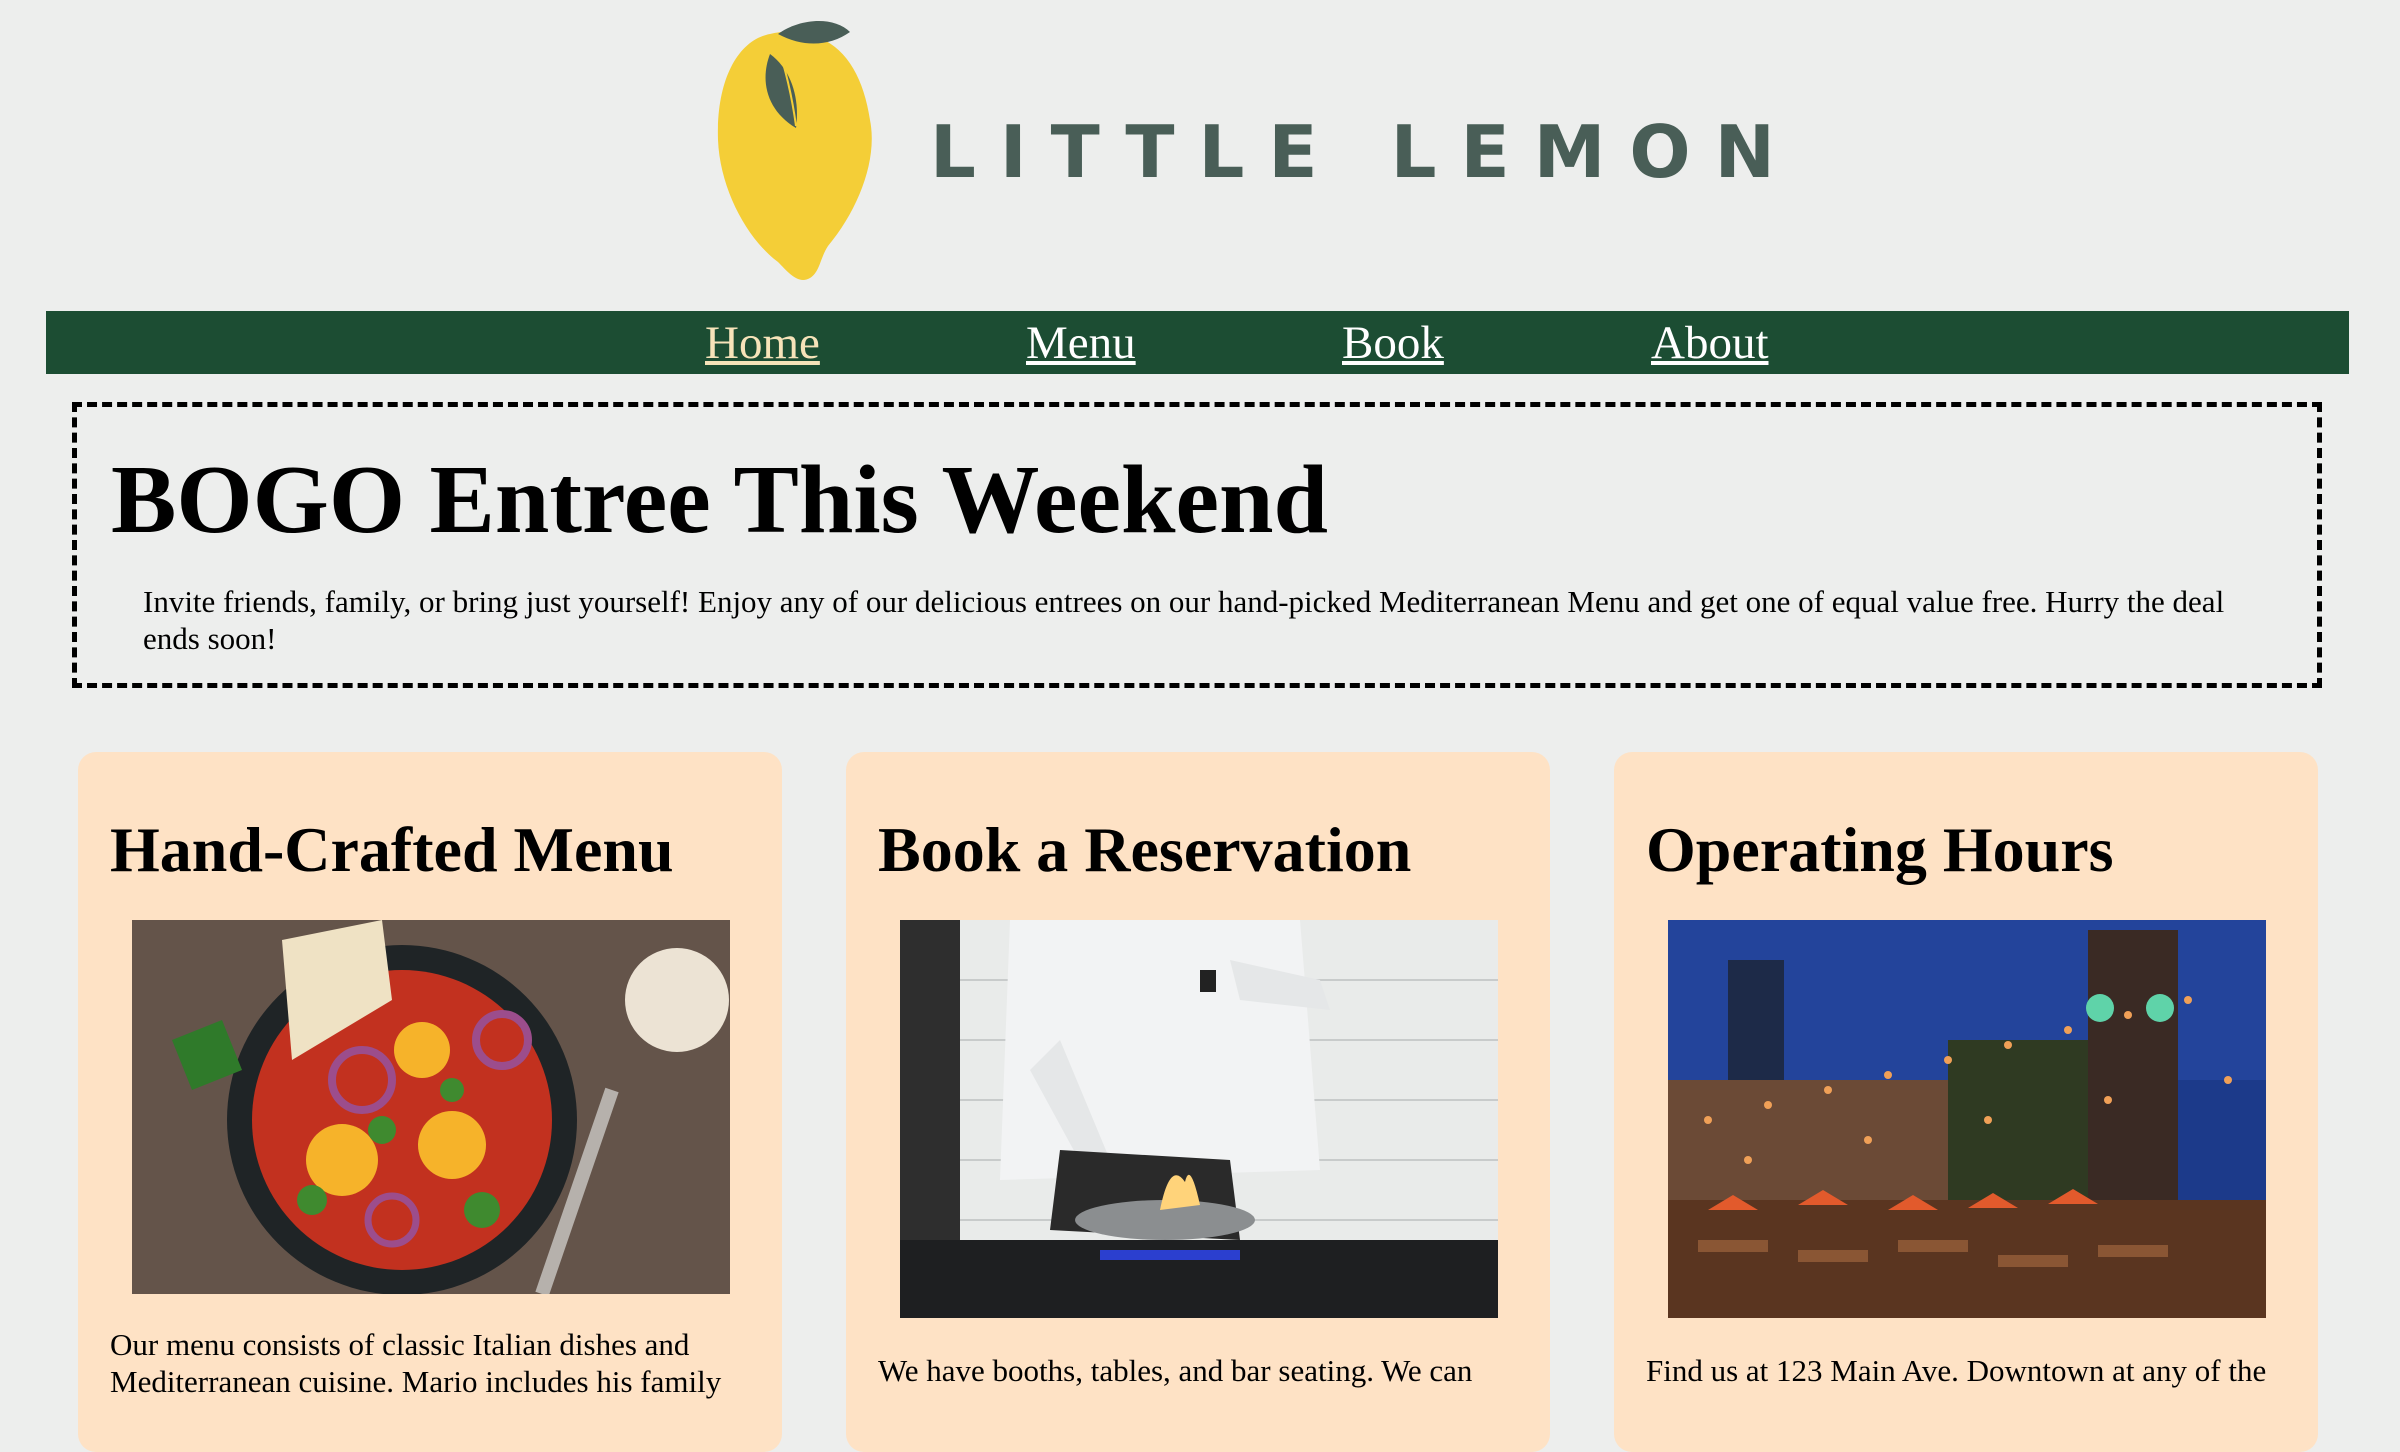 This screenshot has width=2400, height=1452. Describe the element at coordinates (1967, 1119) in the screenshot. I see `patio-night-photo` at that location.